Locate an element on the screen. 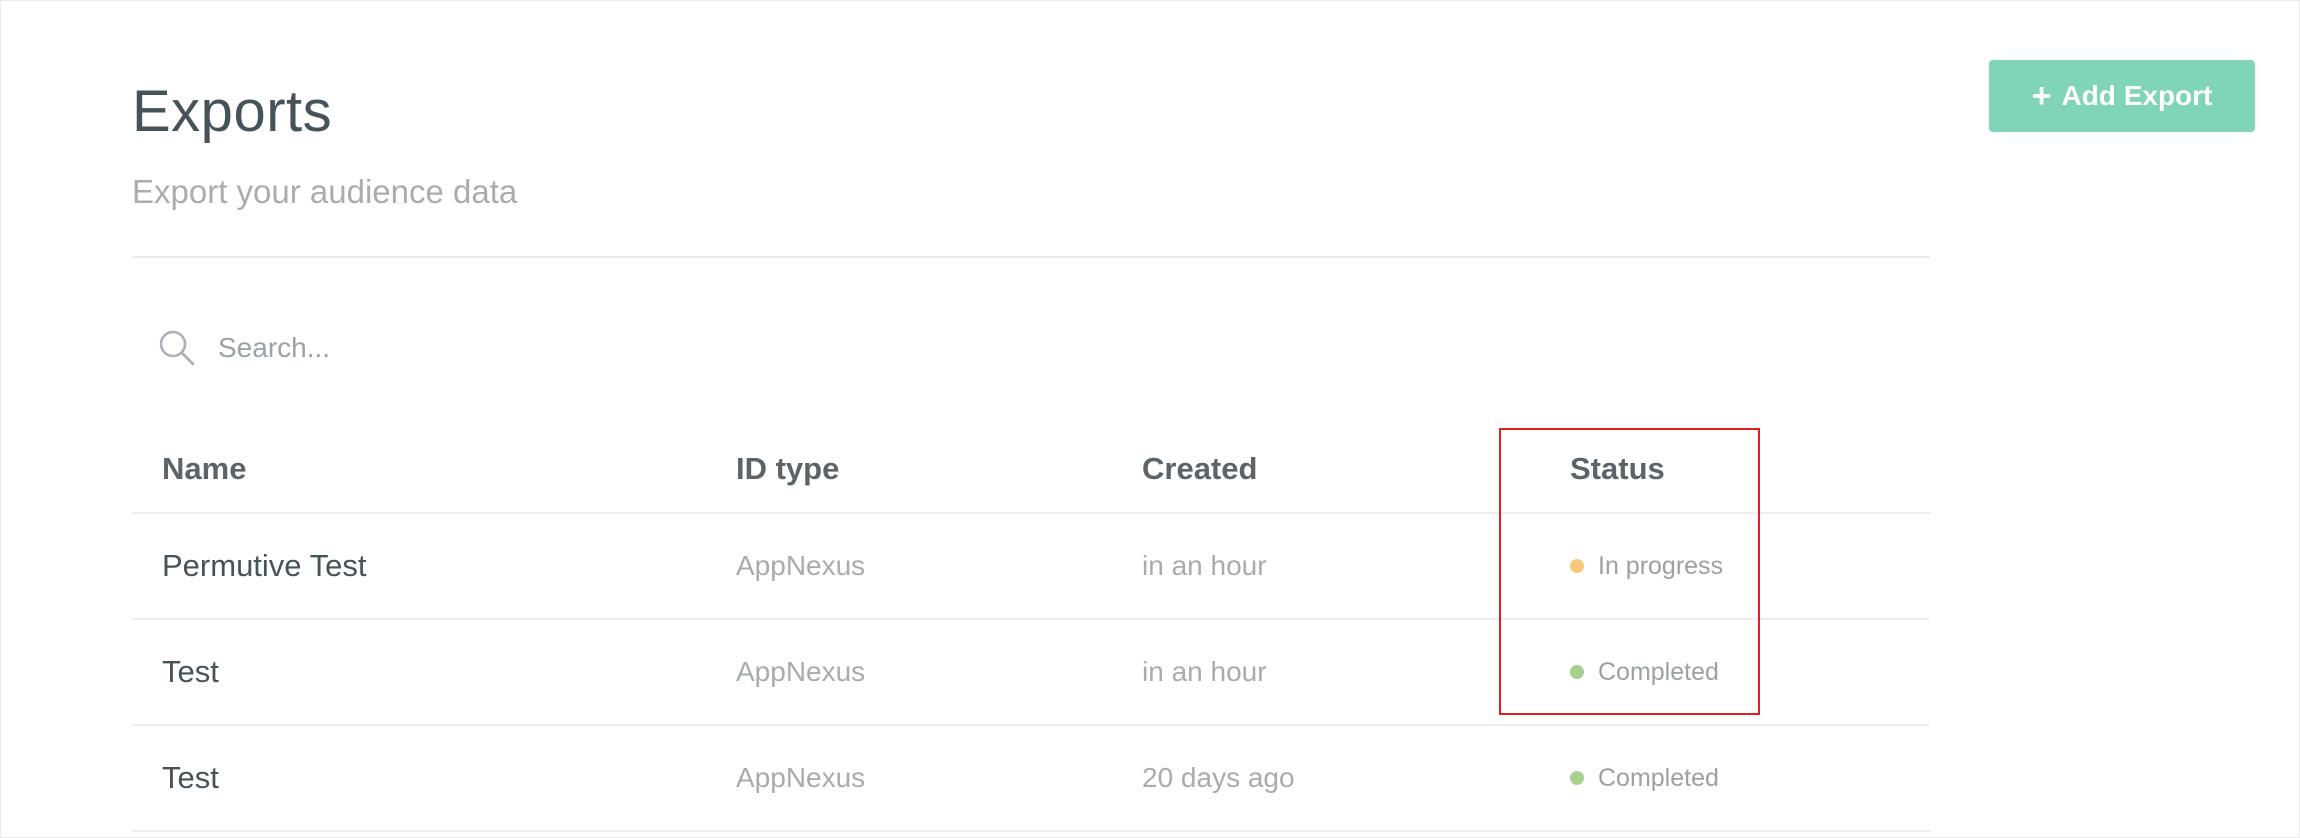 The image size is (2300, 838). add-export-button: + Add Export is located at coordinates (2122, 96).